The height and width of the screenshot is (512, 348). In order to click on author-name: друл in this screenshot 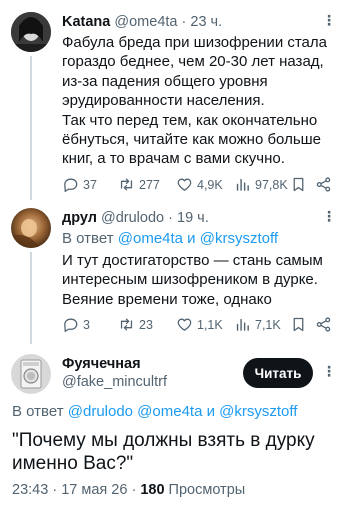, I will do `click(79, 218)`.